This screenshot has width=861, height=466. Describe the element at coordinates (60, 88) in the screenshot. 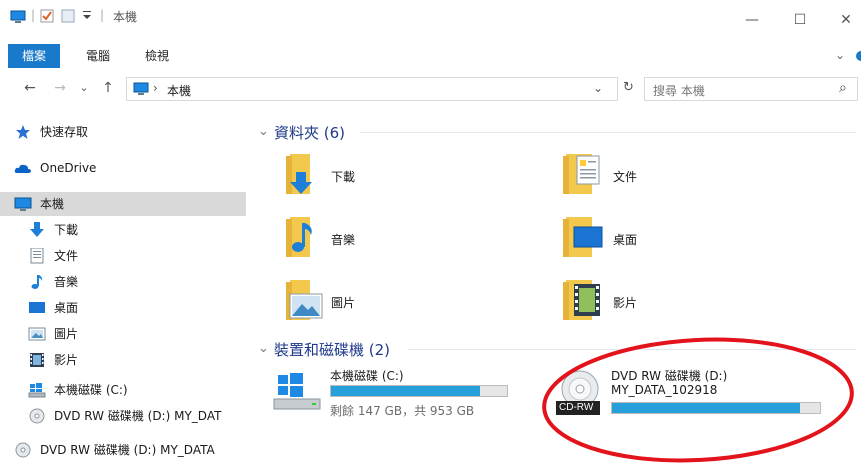

I see `forward-button: →` at that location.